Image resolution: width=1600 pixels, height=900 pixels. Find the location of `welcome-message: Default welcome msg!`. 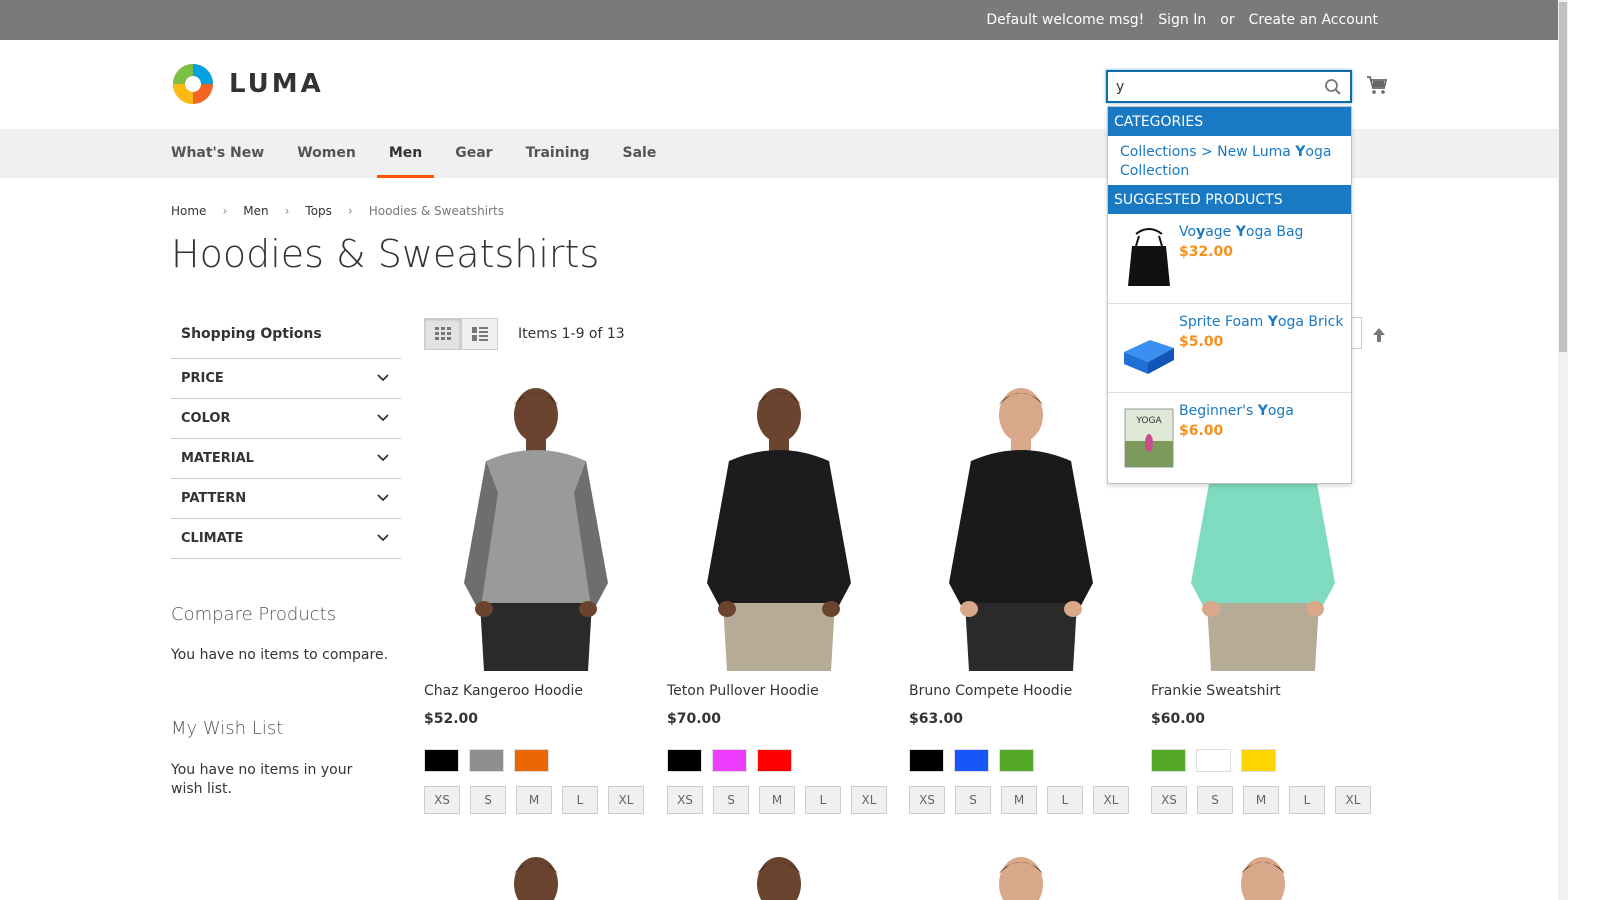

welcome-message: Default welcome msg! is located at coordinates (1065, 20).